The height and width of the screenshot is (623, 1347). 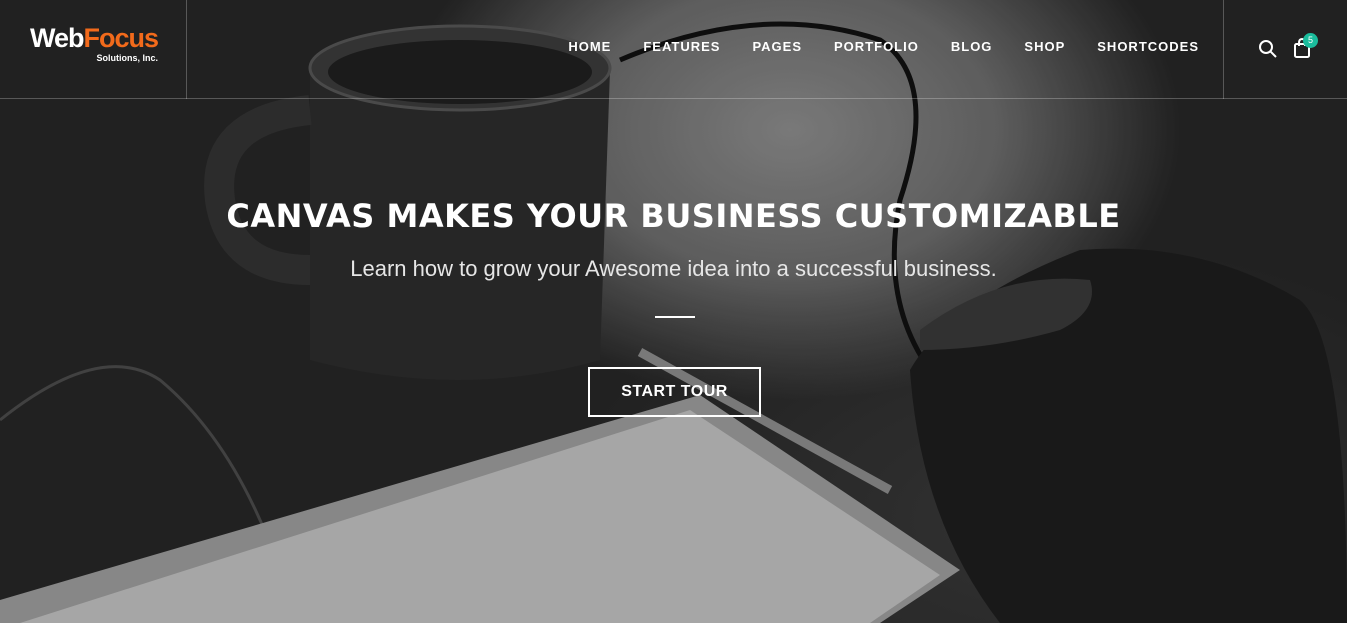 I want to click on hero-title: CANVAS MAKES YOUR BUSINESS CUSTOMIZABLE, so click(x=673, y=216).